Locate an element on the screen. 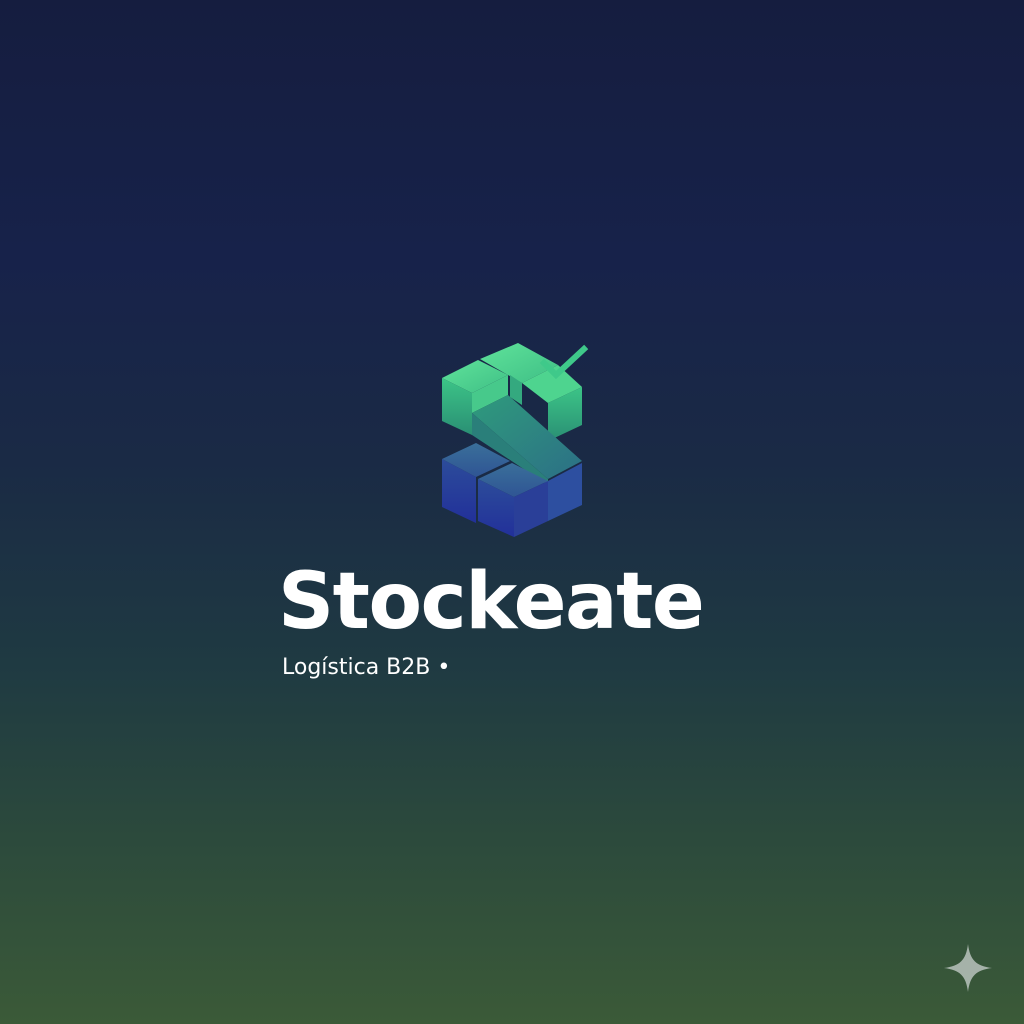  stockeate-logo-icon is located at coordinates (515, 440).